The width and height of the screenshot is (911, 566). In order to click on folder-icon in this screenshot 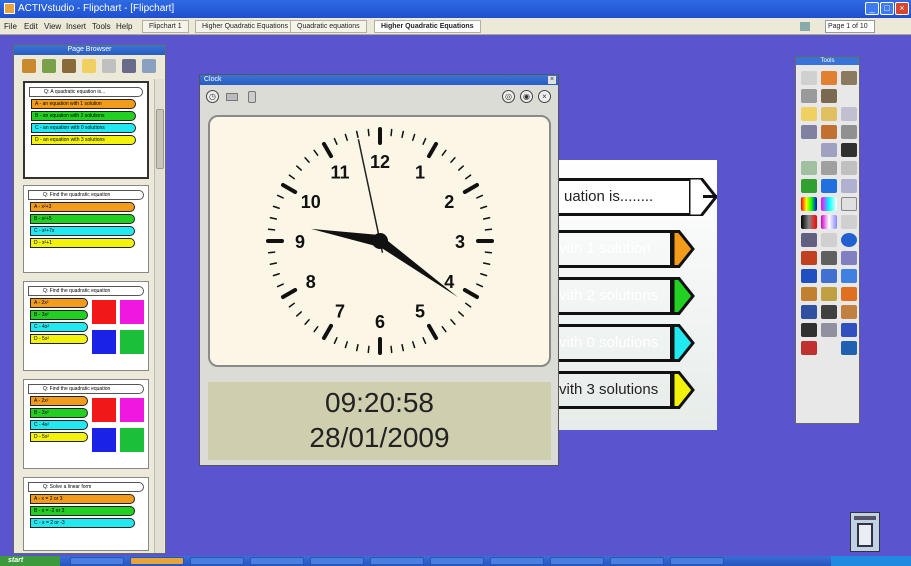, I will do `click(829, 114)`.